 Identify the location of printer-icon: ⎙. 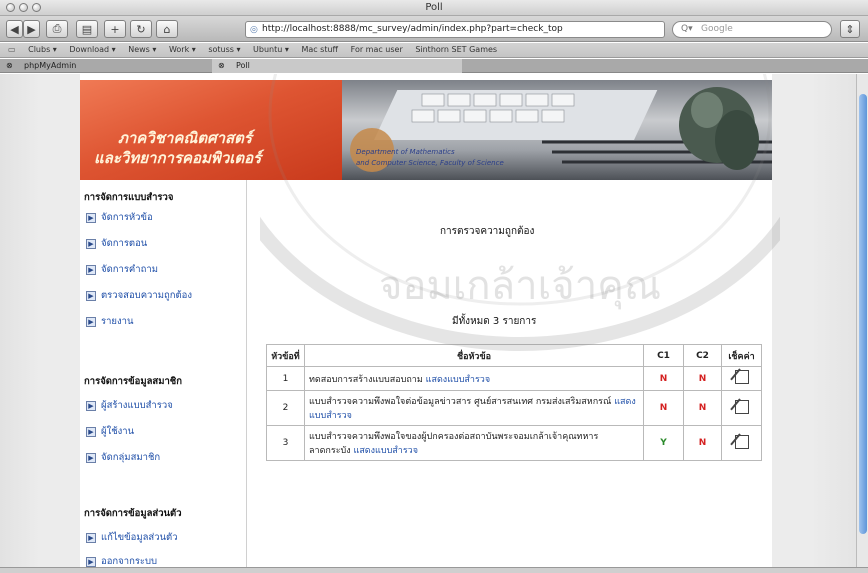
(57, 28).